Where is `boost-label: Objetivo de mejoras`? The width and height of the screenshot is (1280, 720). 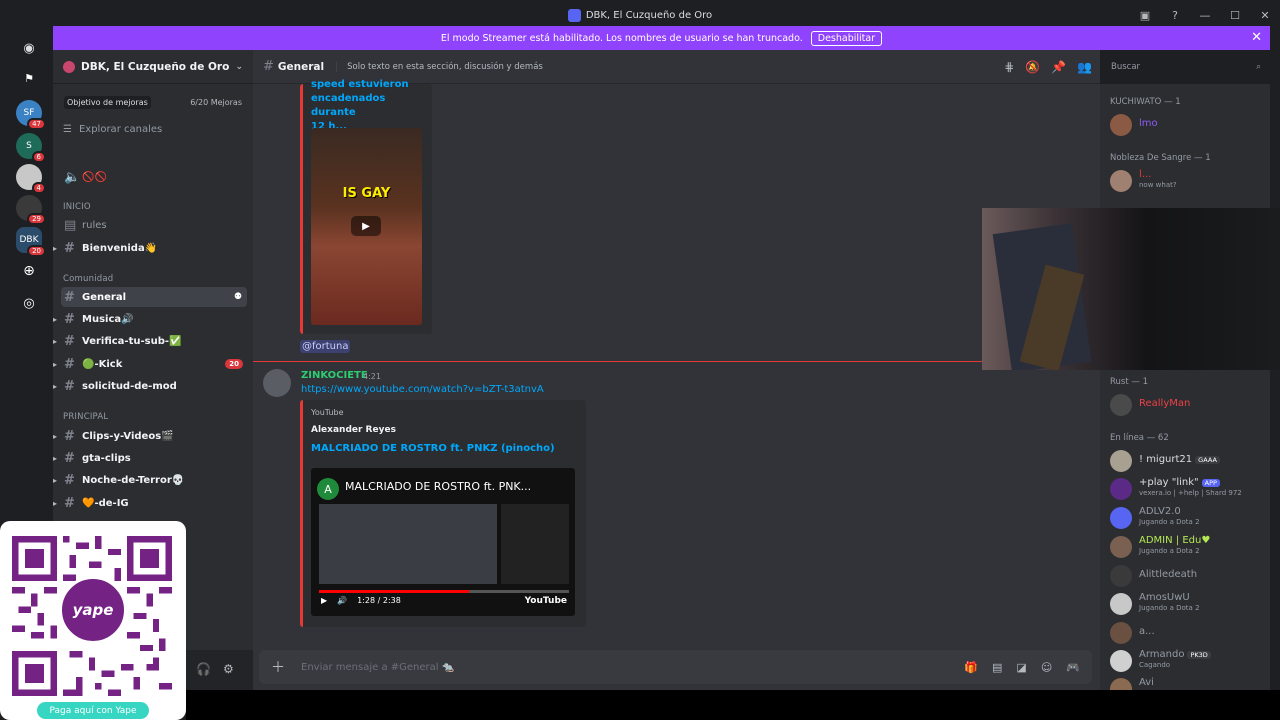
boost-label: Objetivo de mejoras is located at coordinates (107, 102).